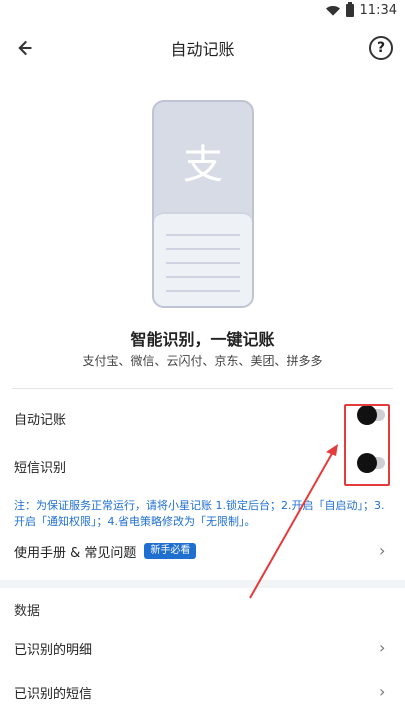 Image resolution: width=405 pixels, height=720 pixels. I want to click on page-title: 自动记账, so click(202, 49).